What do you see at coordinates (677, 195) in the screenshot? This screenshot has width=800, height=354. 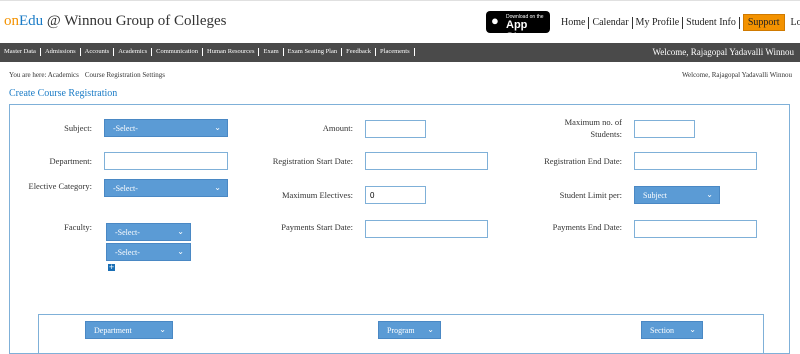 I see `student-limit-select: Subject ⌄` at bounding box center [677, 195].